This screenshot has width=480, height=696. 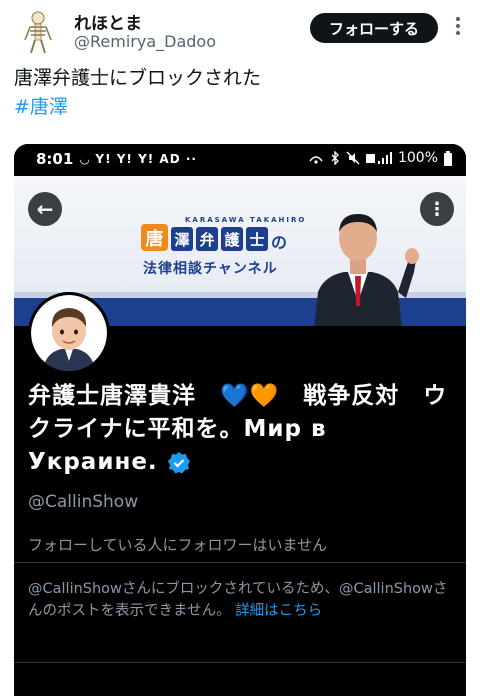 What do you see at coordinates (182, 239) in the screenshot?
I see `logo-tile: 澤` at bounding box center [182, 239].